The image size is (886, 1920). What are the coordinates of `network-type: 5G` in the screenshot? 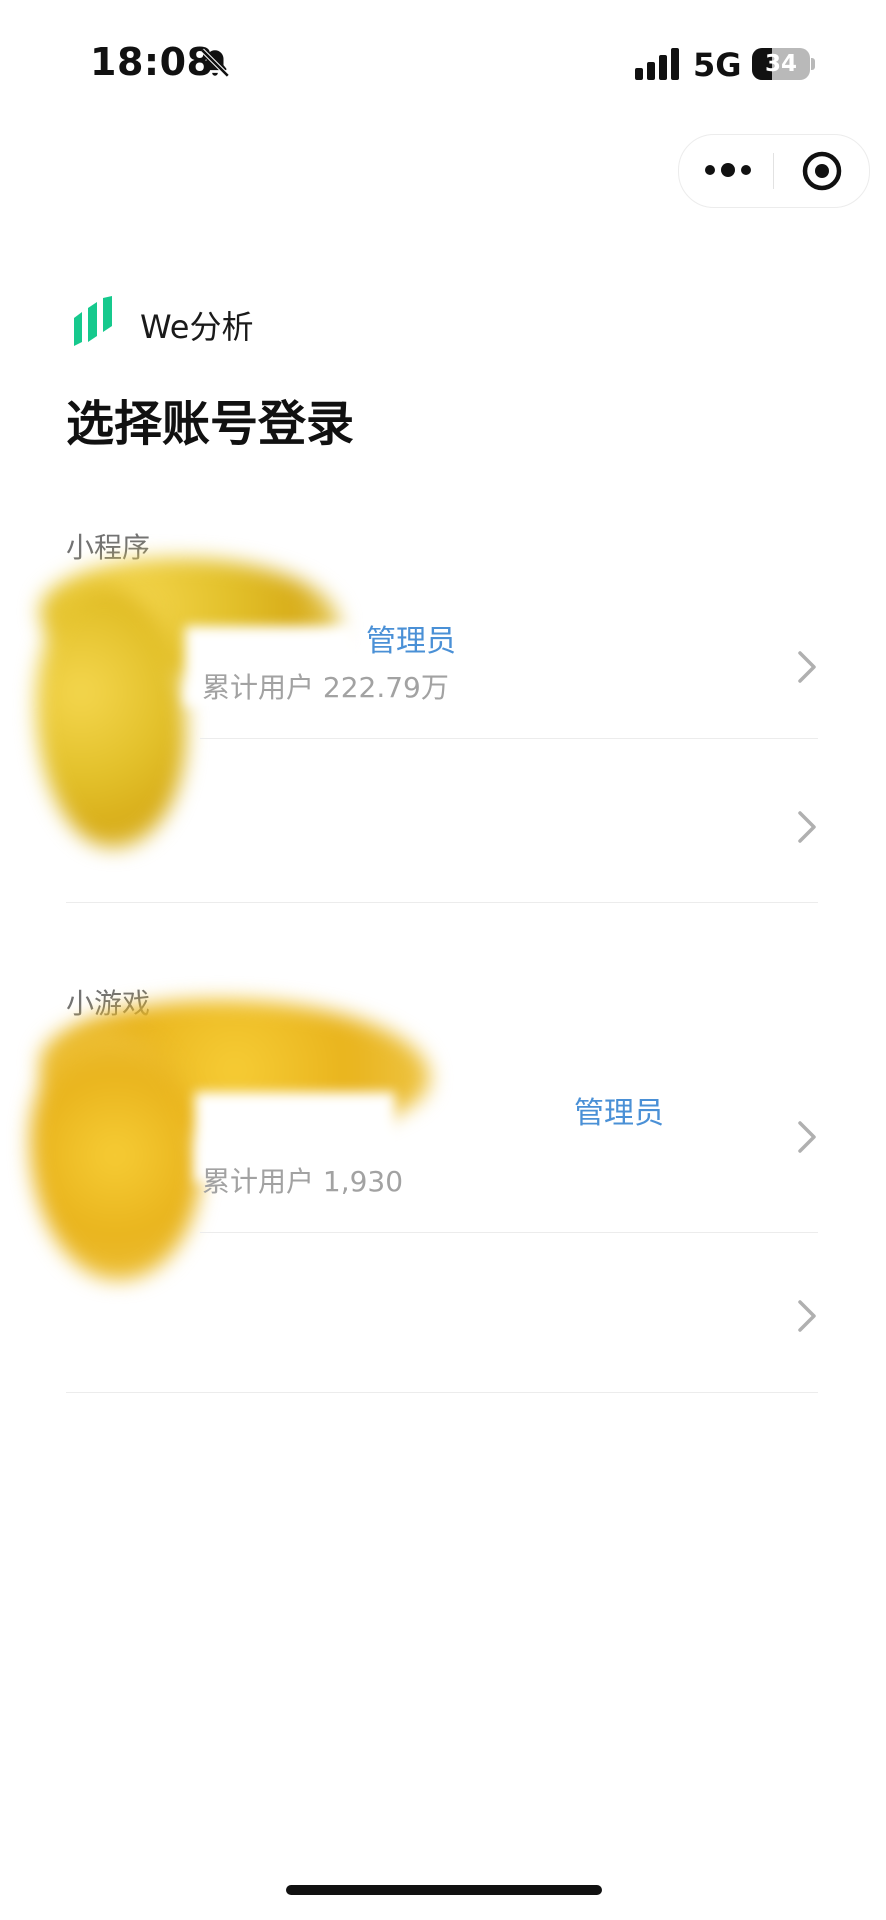 It's located at (717, 65).